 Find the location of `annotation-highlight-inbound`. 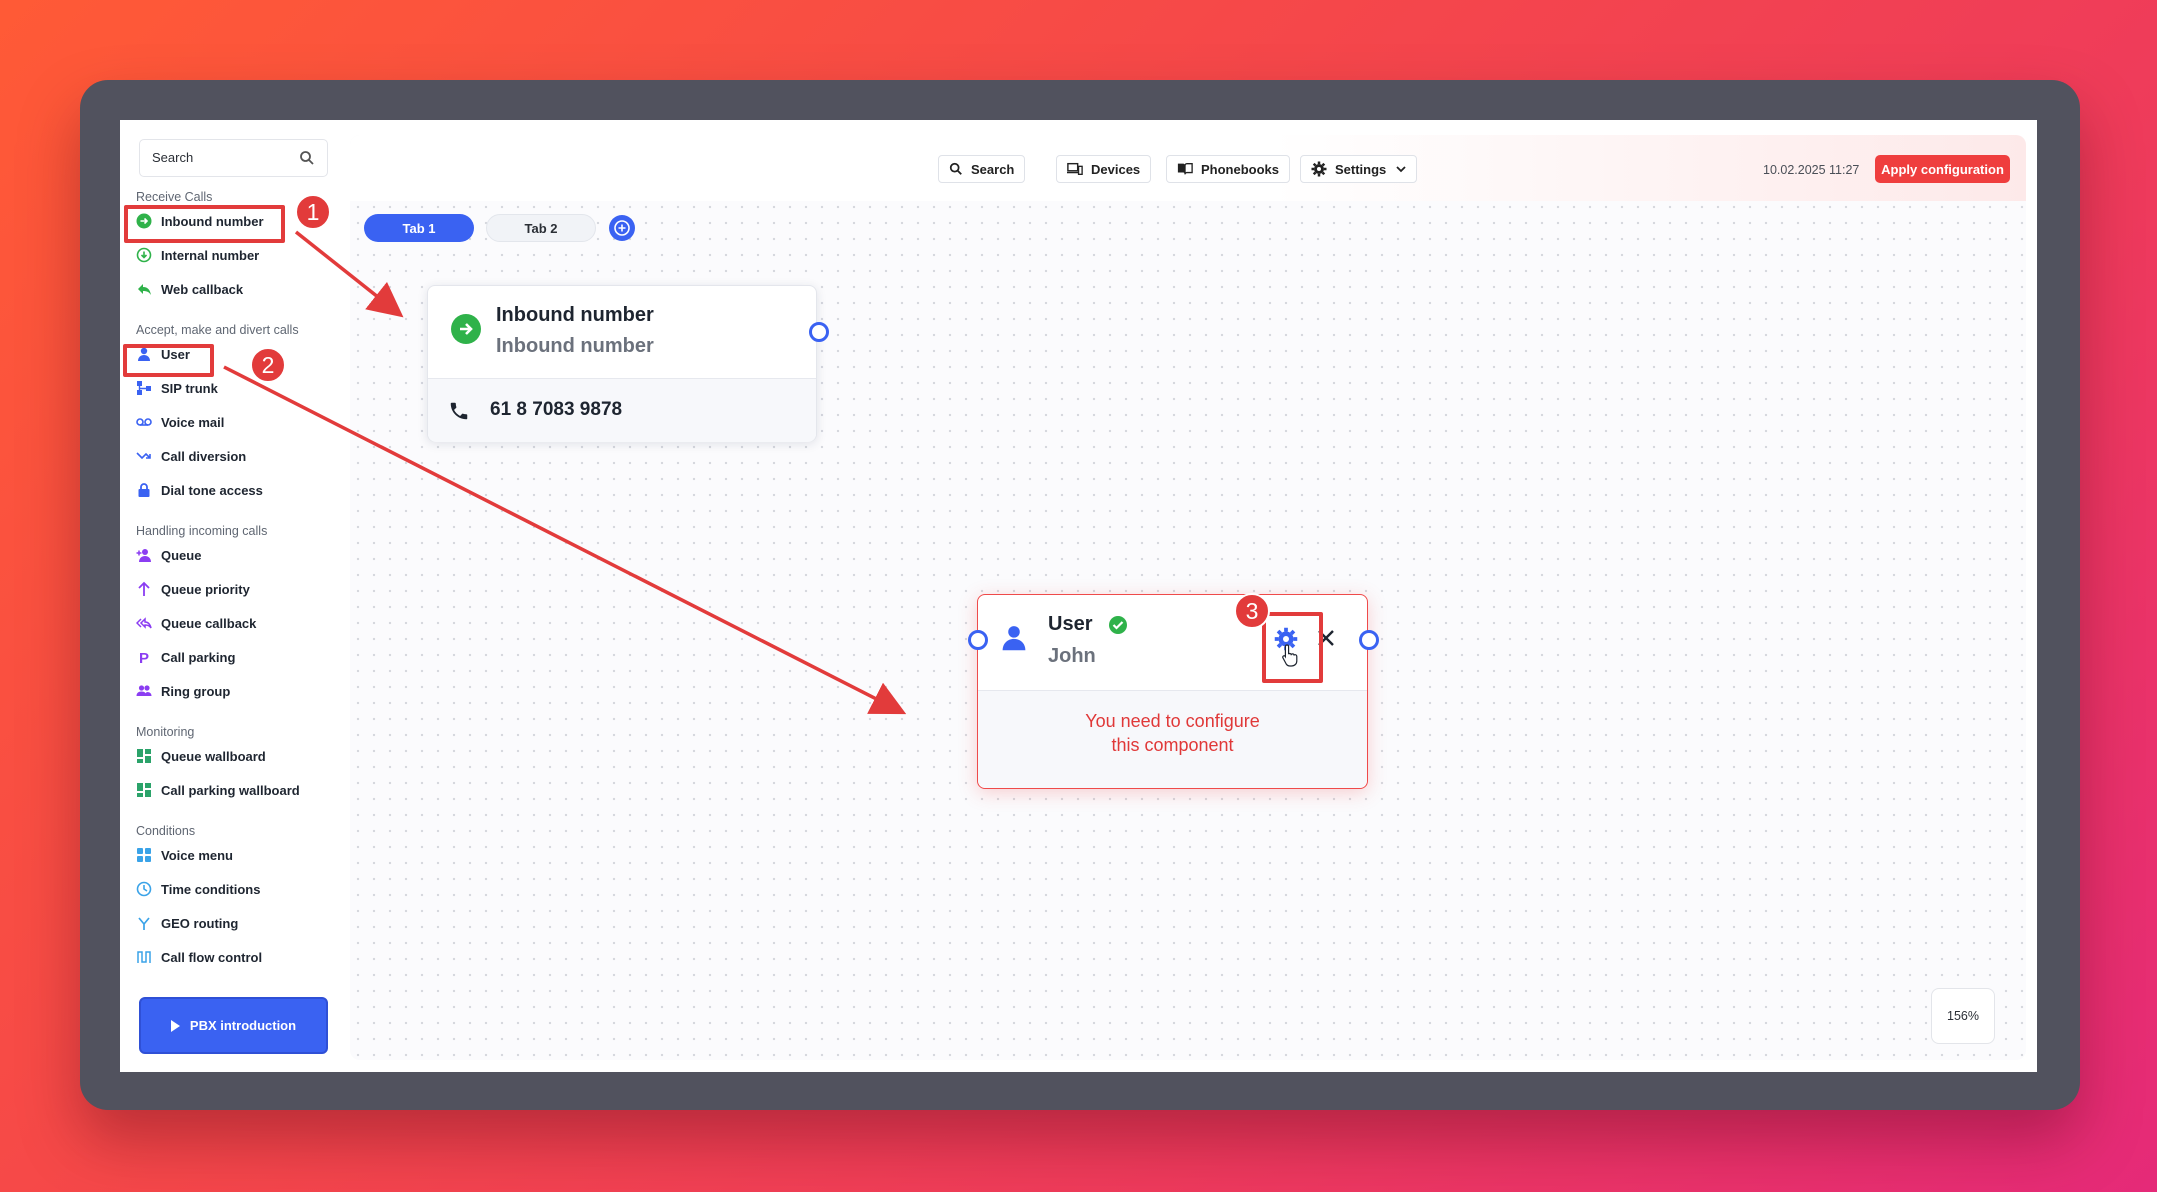

annotation-highlight-inbound is located at coordinates (204, 224).